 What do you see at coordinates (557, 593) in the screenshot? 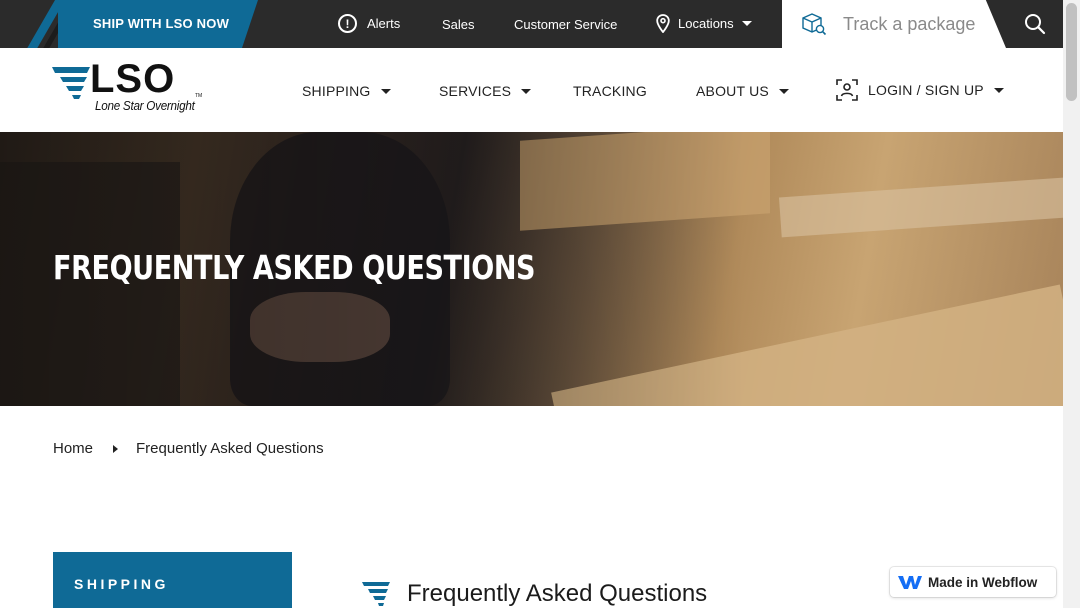
I see `faq-heading-text: Frequently Asked Questions` at bounding box center [557, 593].